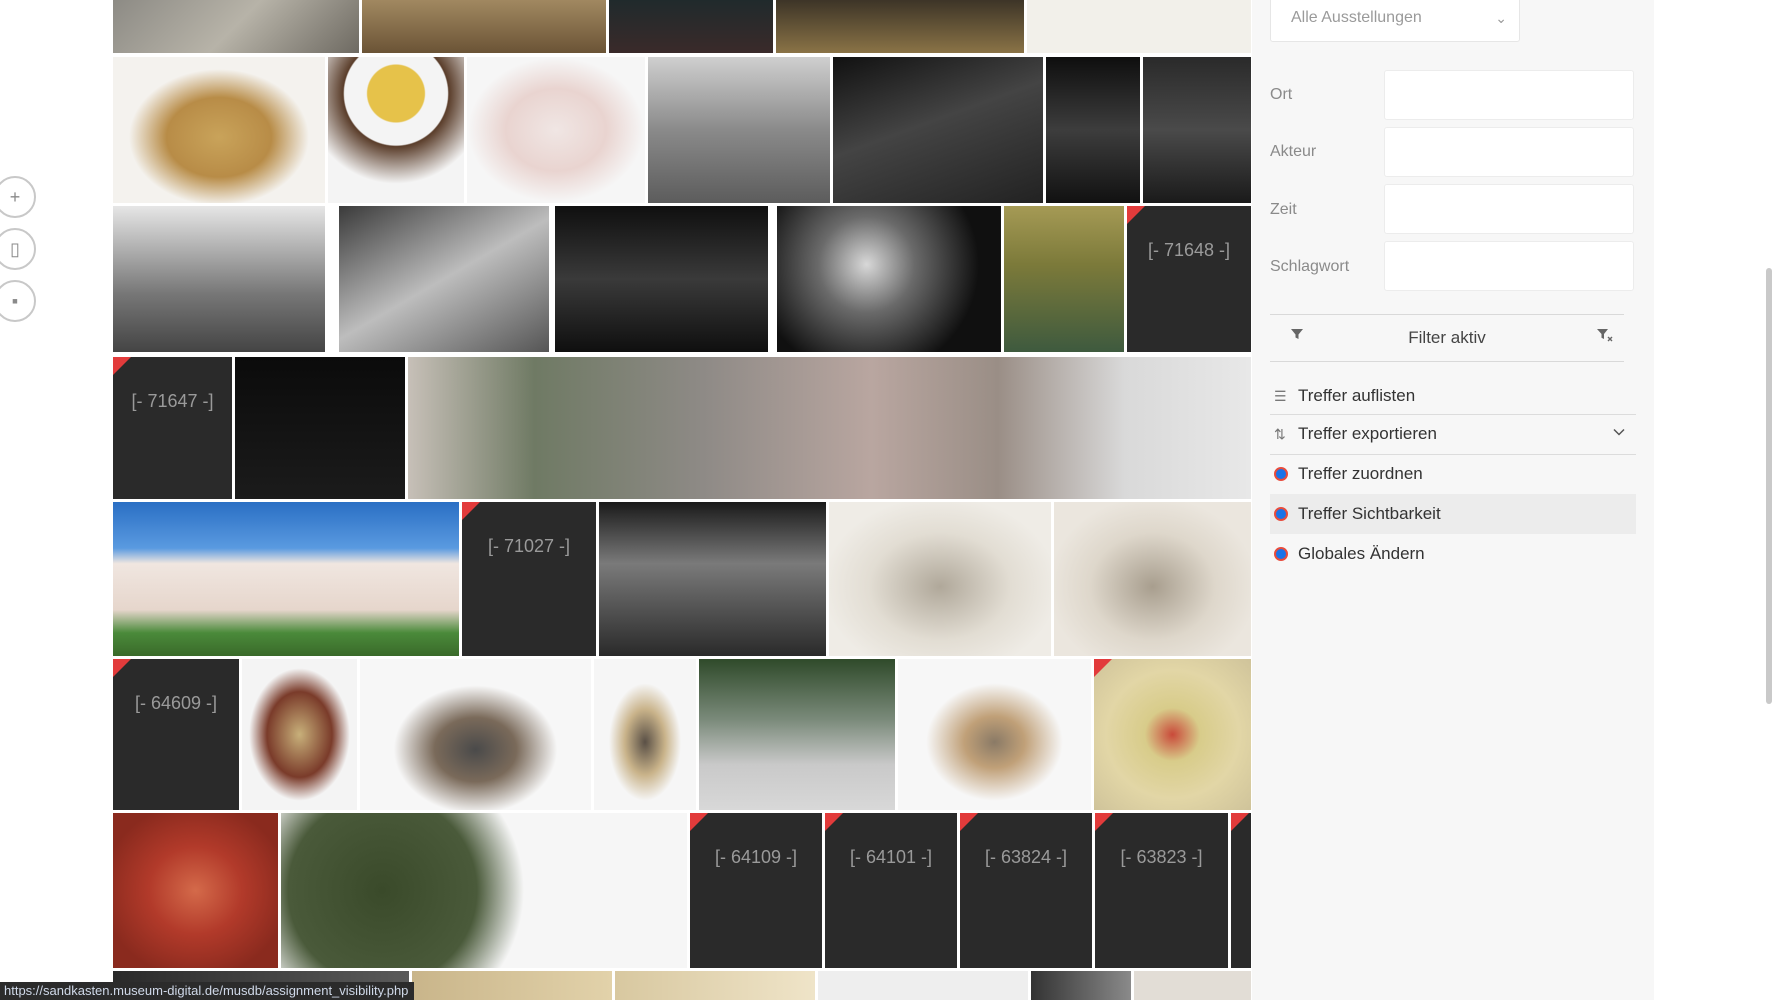 This screenshot has width=1778, height=1000. Describe the element at coordinates (1360, 473) in the screenshot. I see `action-label: Treffer zuordnen` at that location.